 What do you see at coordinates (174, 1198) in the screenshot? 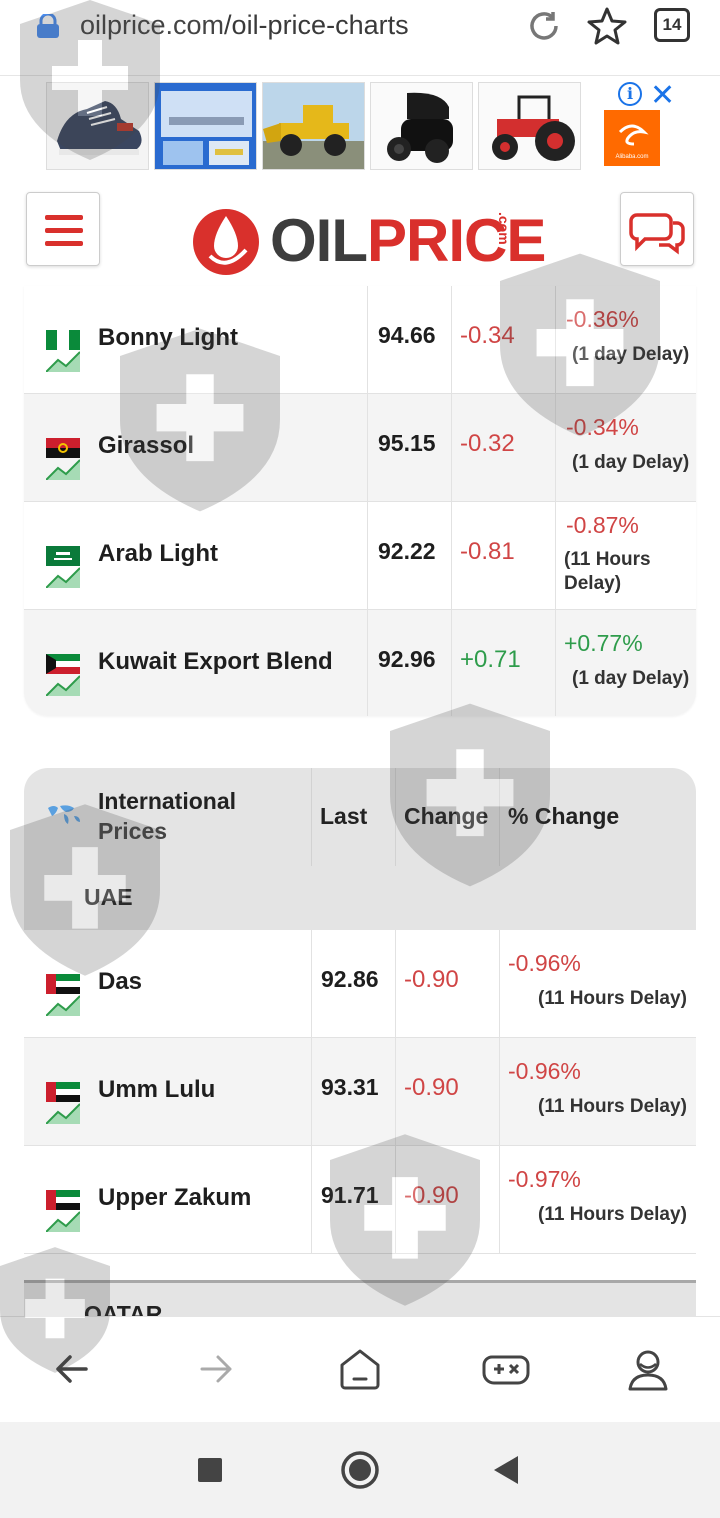
I see `blend-name: Upper Zakum` at bounding box center [174, 1198].